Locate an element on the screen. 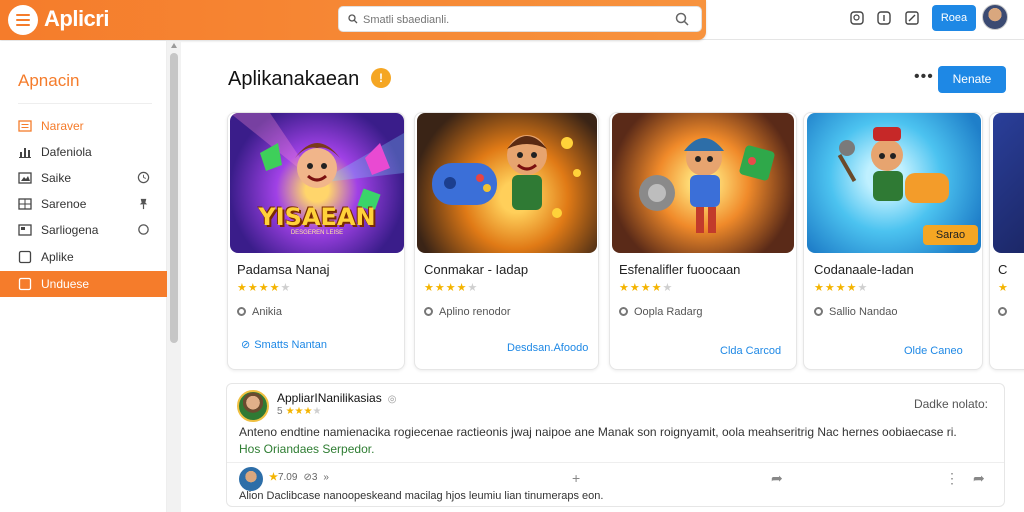 The width and height of the screenshot is (1024, 512). art-title: YISAEAN is located at coordinates (317, 217).